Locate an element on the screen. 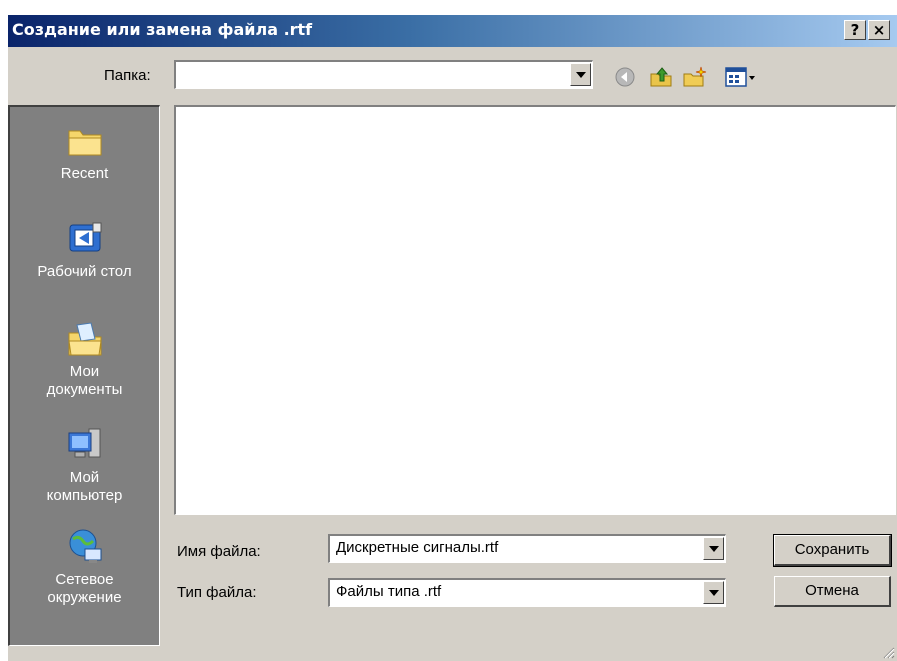 The width and height of the screenshot is (897, 661). place-label: Мои документы is located at coordinates (84, 380).